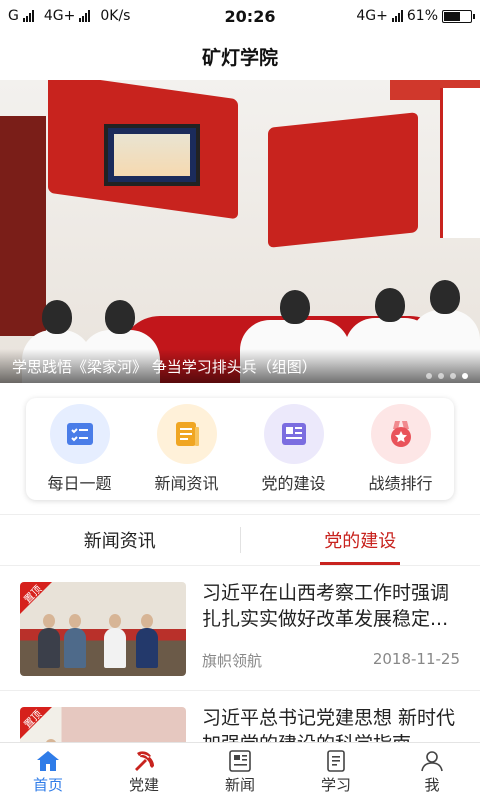 Image resolution: width=480 pixels, height=800 pixels. Describe the element at coordinates (331, 660) in the screenshot. I see `news-meta: 旗帜领航 2018-11-25` at that location.